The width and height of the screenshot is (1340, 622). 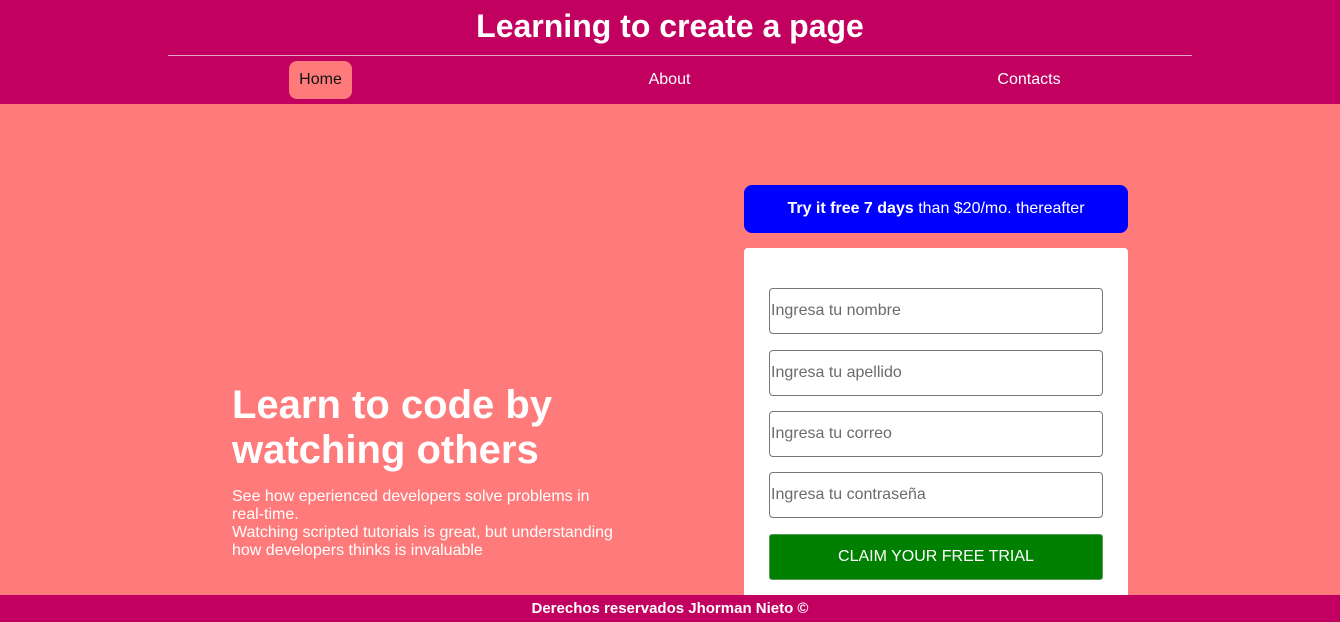 I want to click on promo-text: than $20/mo. thereafter, so click(x=999, y=208).